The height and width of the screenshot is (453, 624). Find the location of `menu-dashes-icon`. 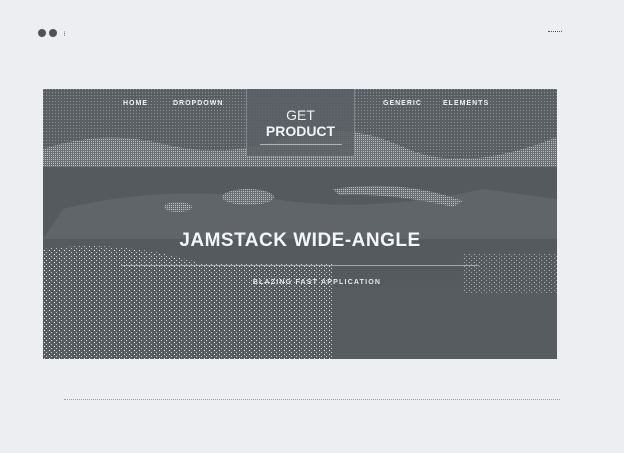

menu-dashes-icon is located at coordinates (555, 32).